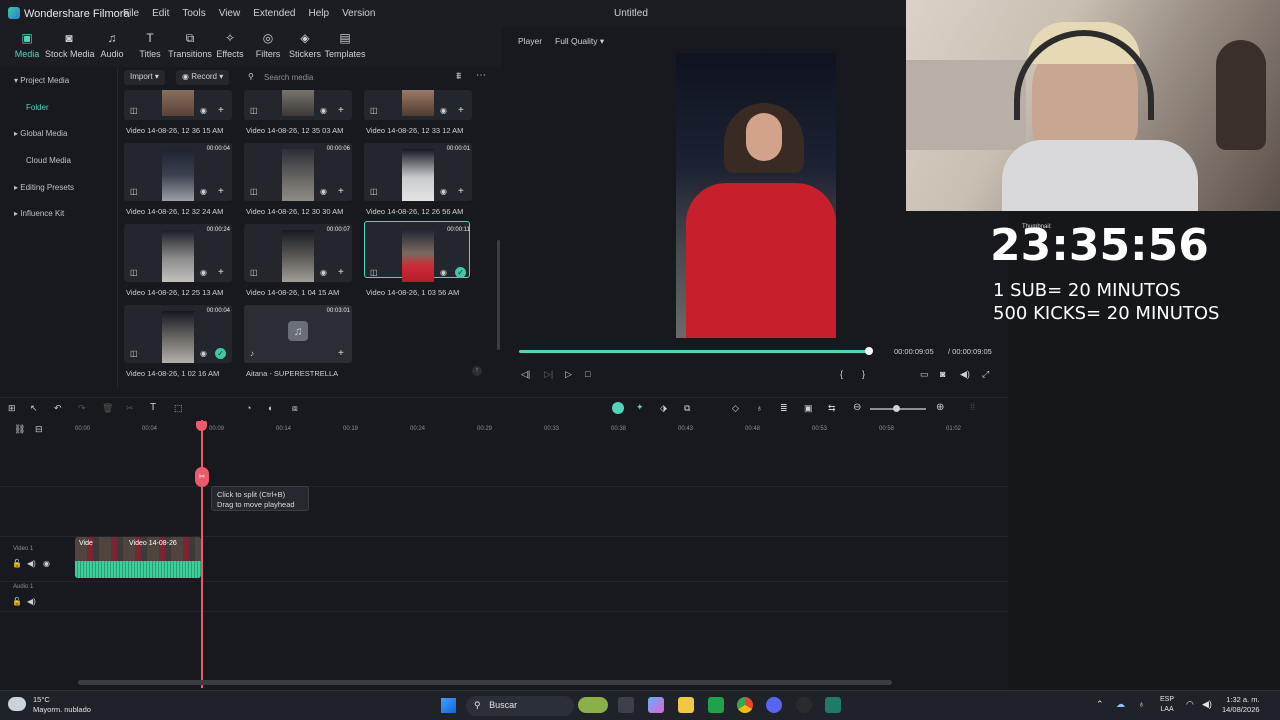 This screenshot has height=720, width=1280. I want to click on player-tab: Player, so click(530, 41).